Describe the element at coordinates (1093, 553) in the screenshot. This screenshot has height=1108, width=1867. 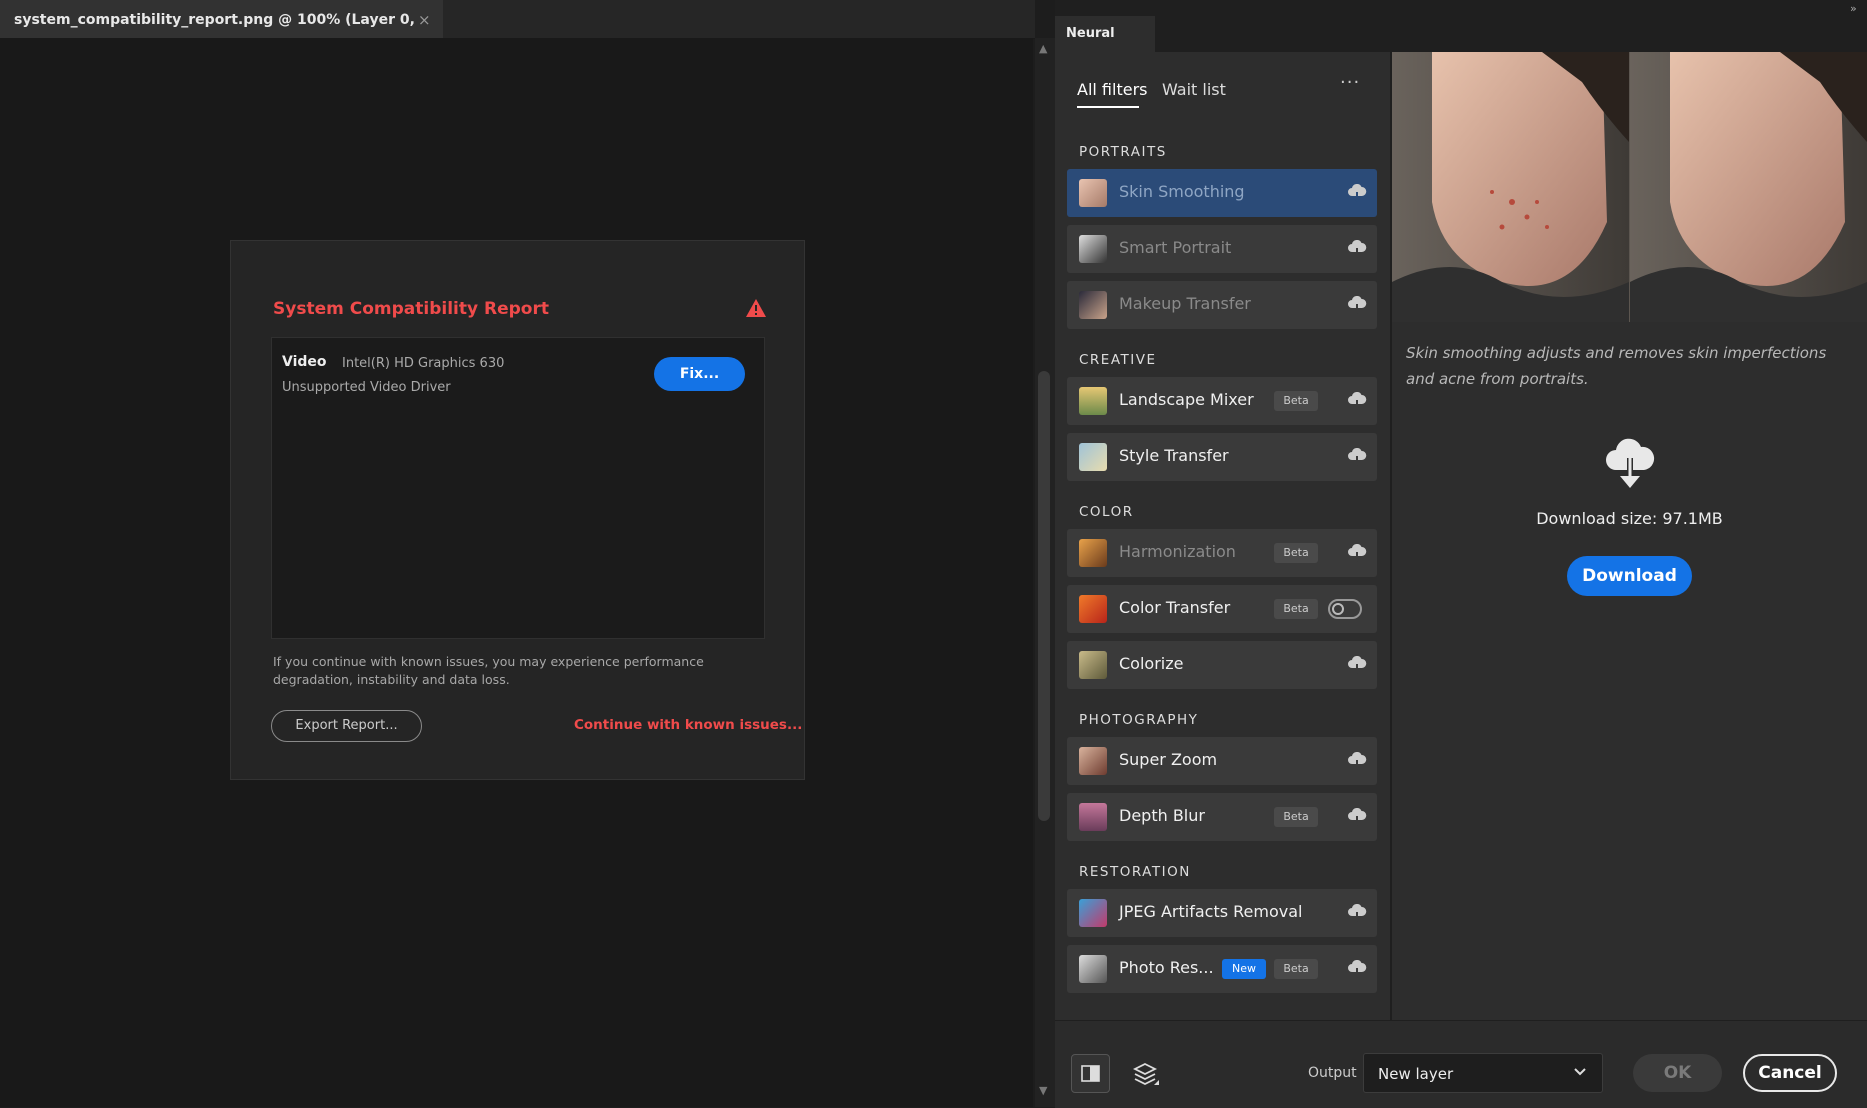
I see `harmonization-thumbnail` at that location.